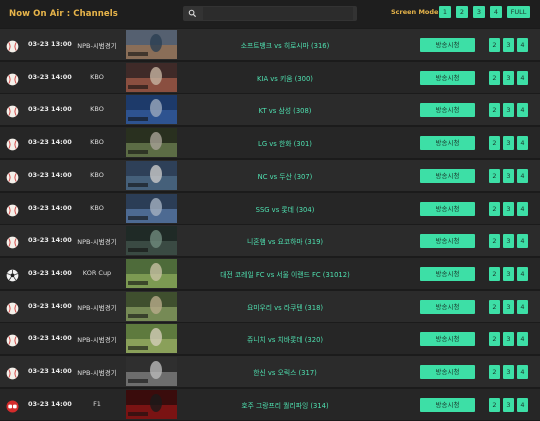  Describe the element at coordinates (285, 242) in the screenshot. I see `match-title: 니혼햄 vs 요코하마 (319)` at that location.